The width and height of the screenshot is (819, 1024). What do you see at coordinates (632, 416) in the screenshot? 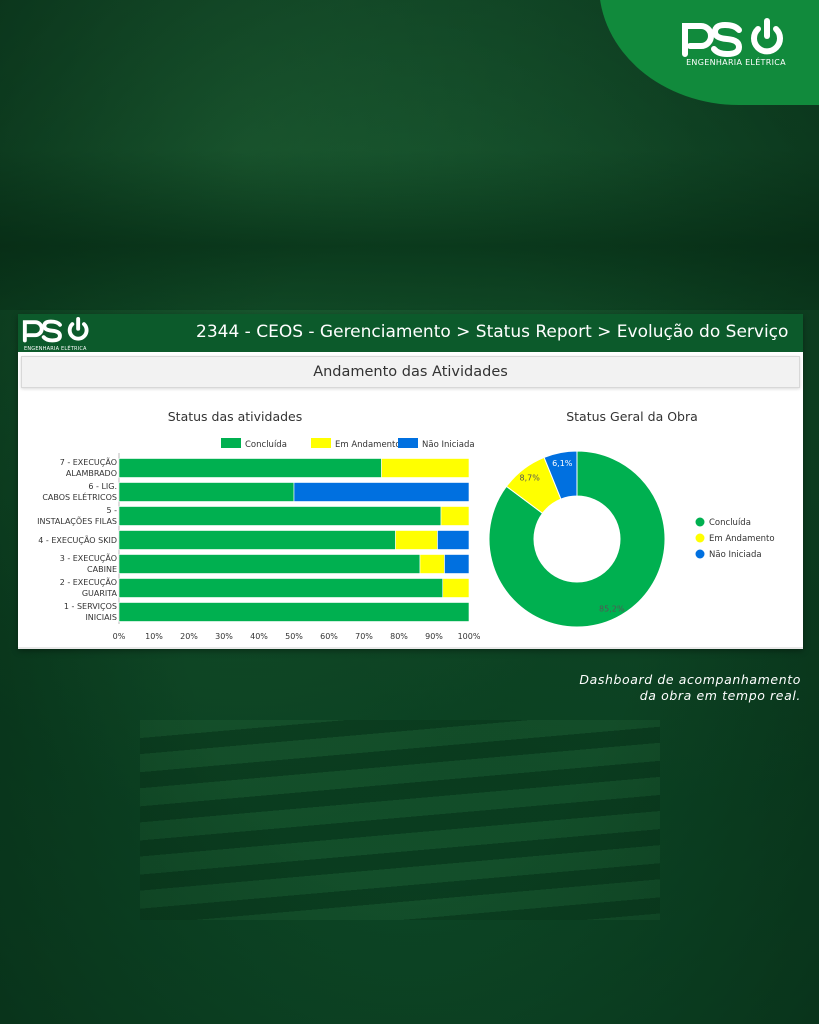
I see `donut-chart-title: Status Geral da Obra` at bounding box center [632, 416].